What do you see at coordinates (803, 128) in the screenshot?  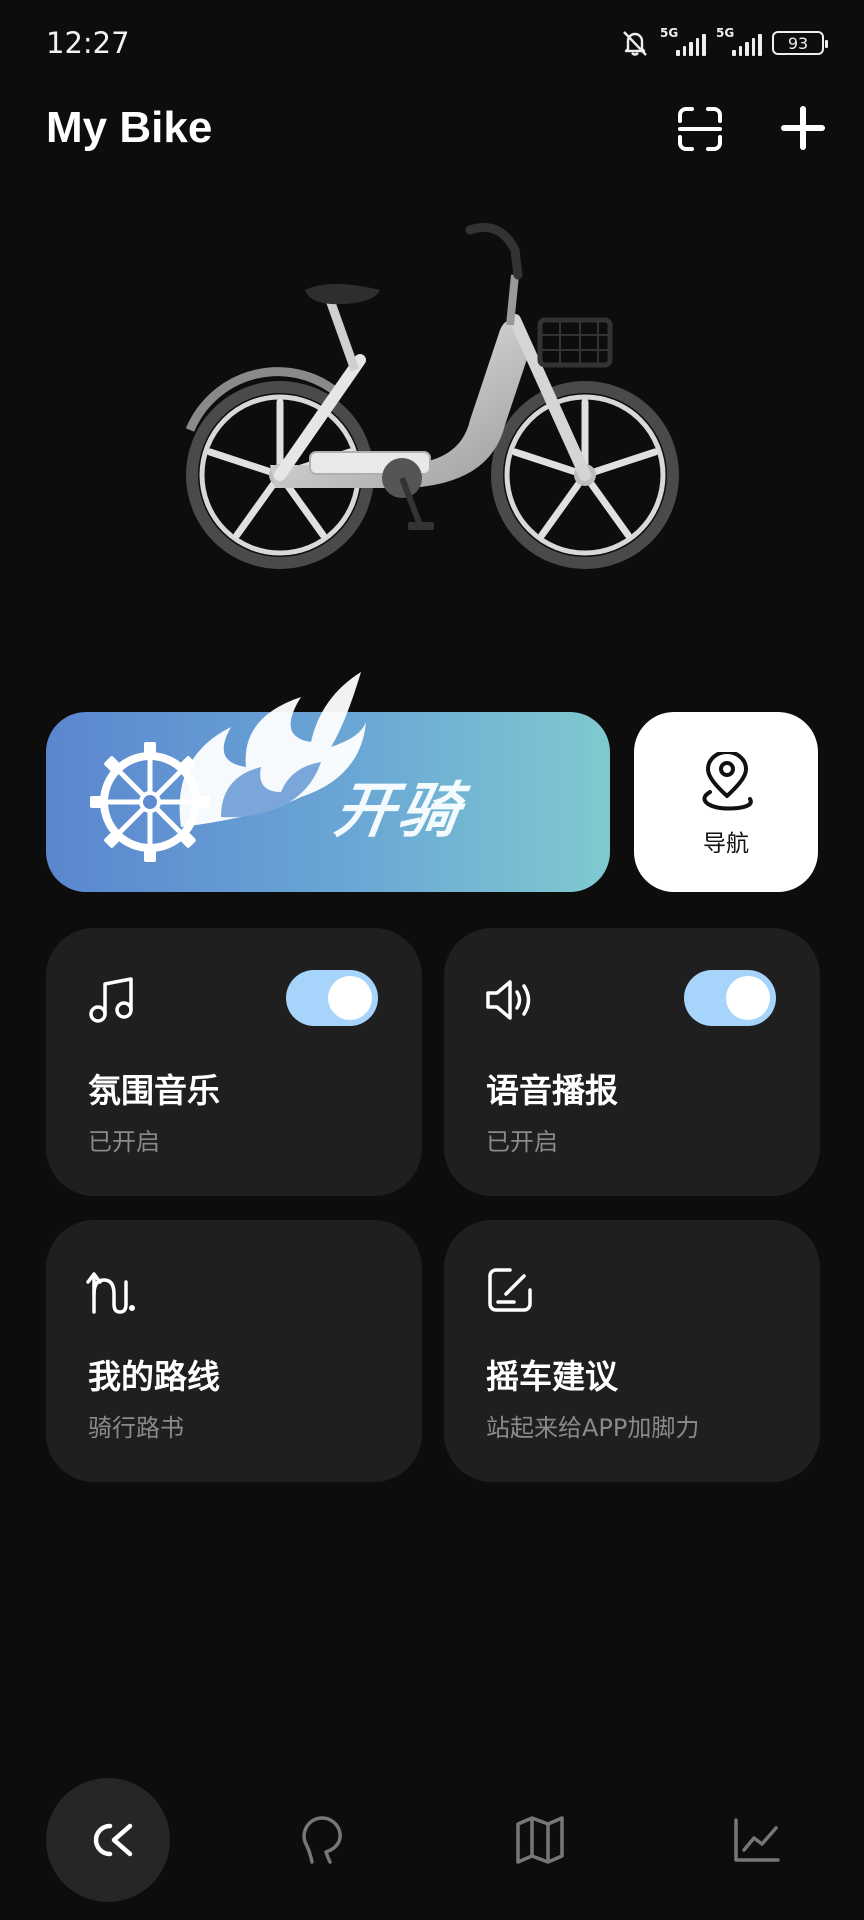 I see `plus-icon` at bounding box center [803, 128].